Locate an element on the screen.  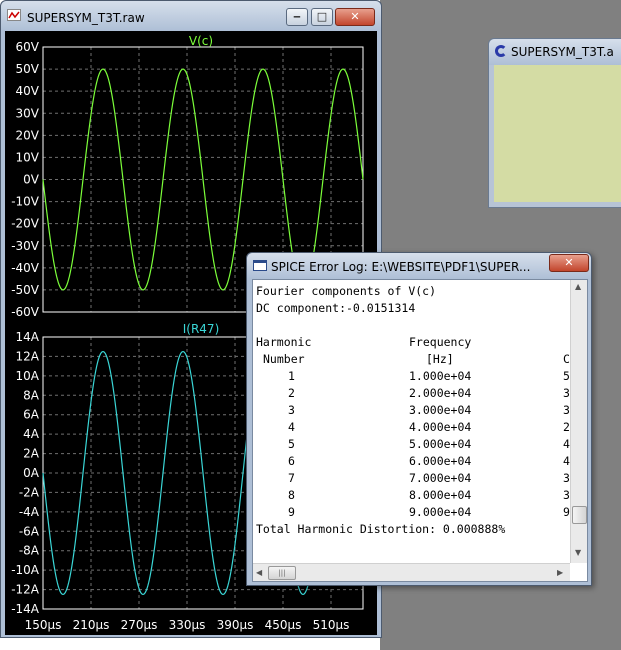
schematic-titlebar: SUPERSYM_T3T.a is located at coordinates (555, 52).